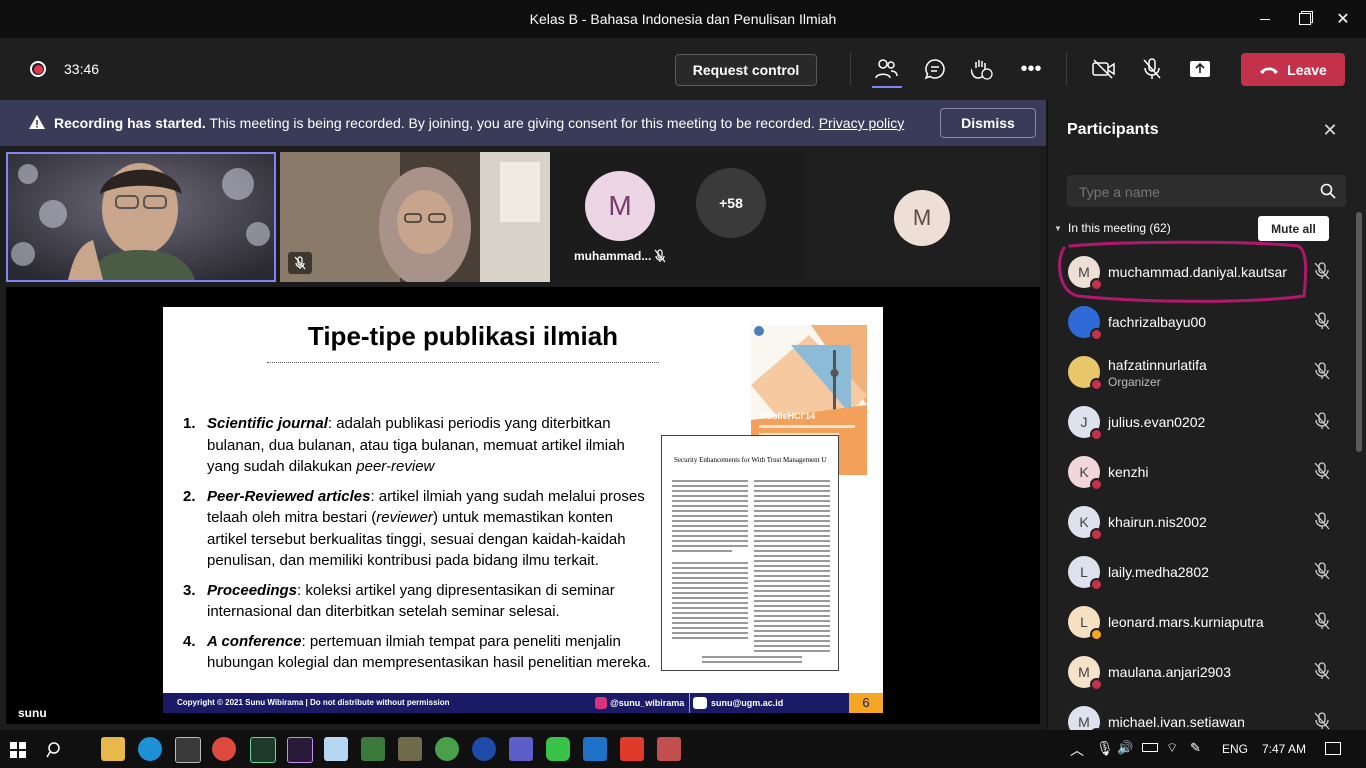  I want to click on participant-name: maulana.anjari2903, so click(1169, 672).